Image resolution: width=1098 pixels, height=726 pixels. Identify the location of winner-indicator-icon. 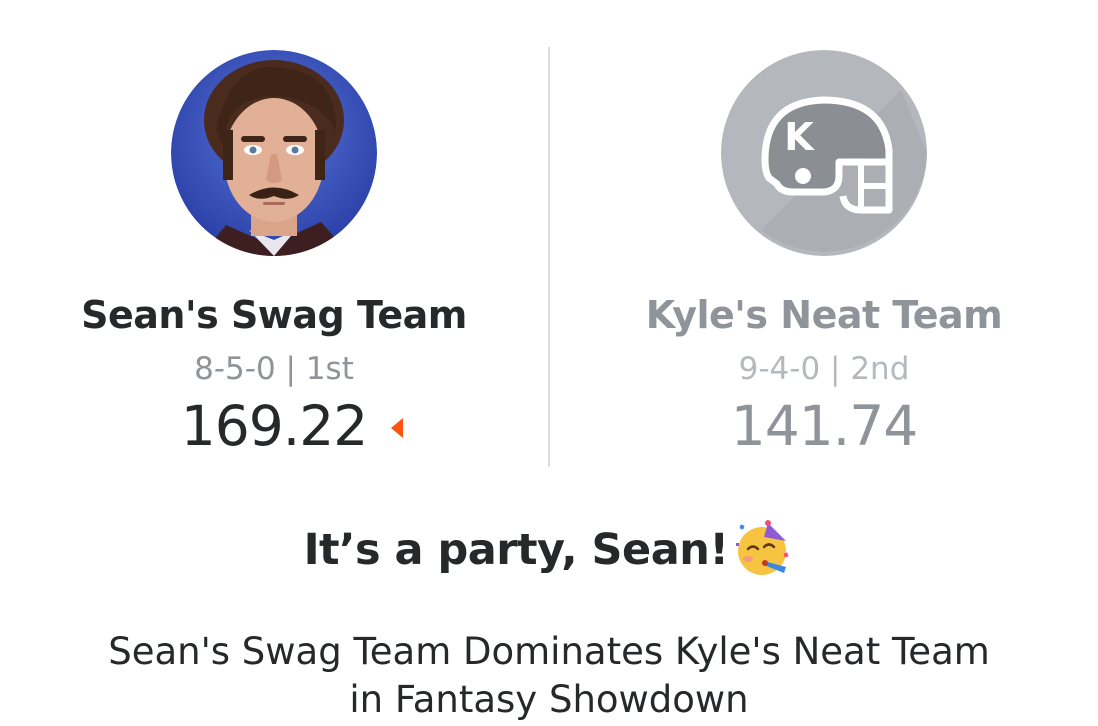
(397, 428).